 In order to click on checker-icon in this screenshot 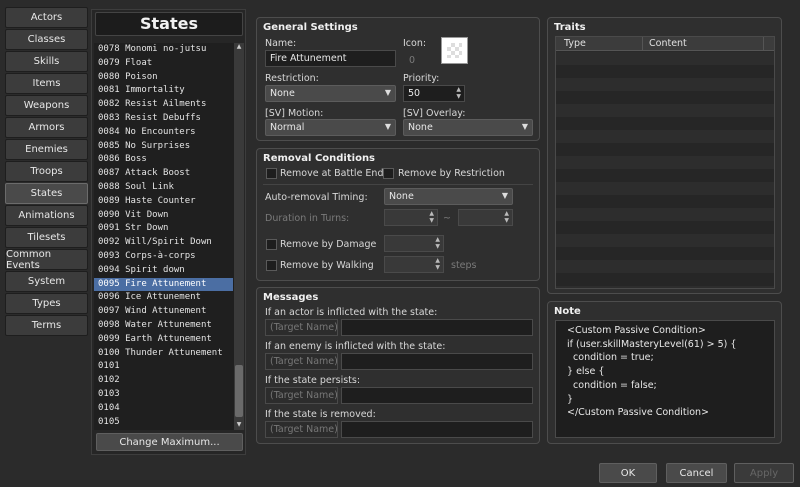, I will do `click(454, 50)`.